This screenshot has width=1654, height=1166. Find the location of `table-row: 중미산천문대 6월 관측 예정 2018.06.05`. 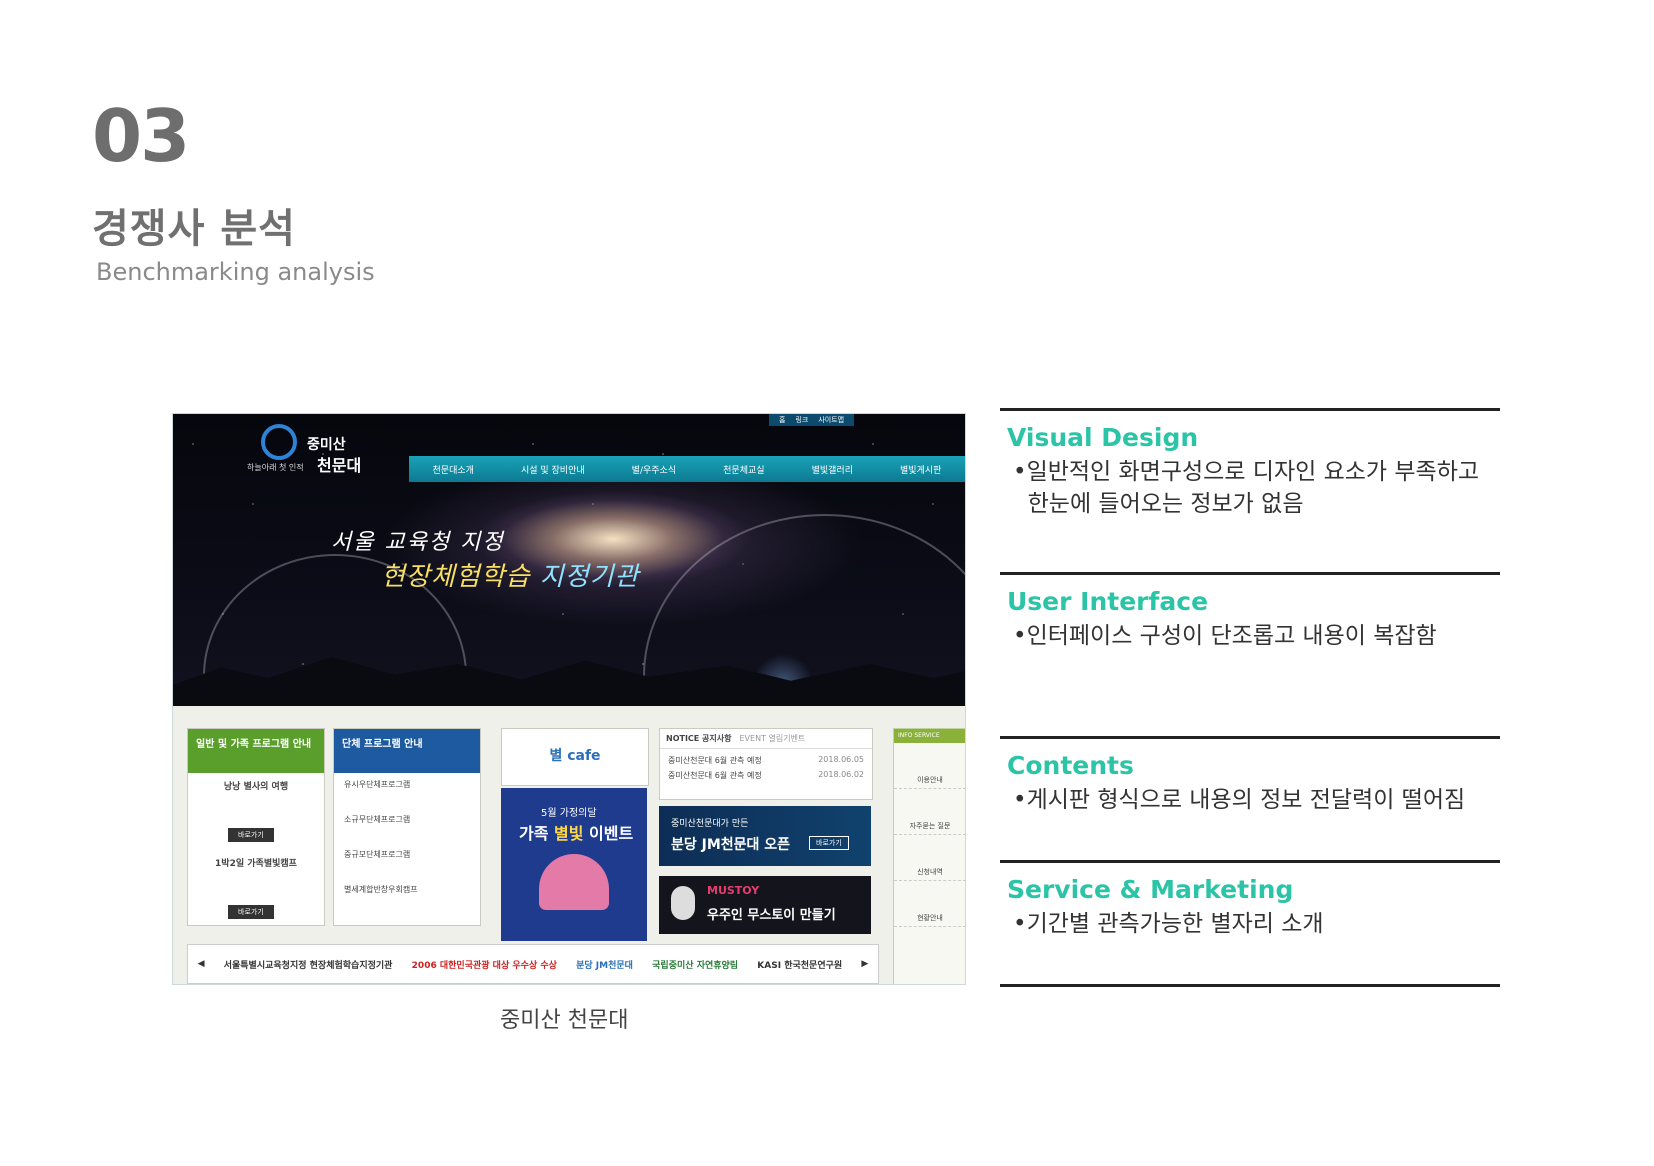

table-row: 중미산천문대 6월 관측 예정 2018.06.05 is located at coordinates (766, 757).